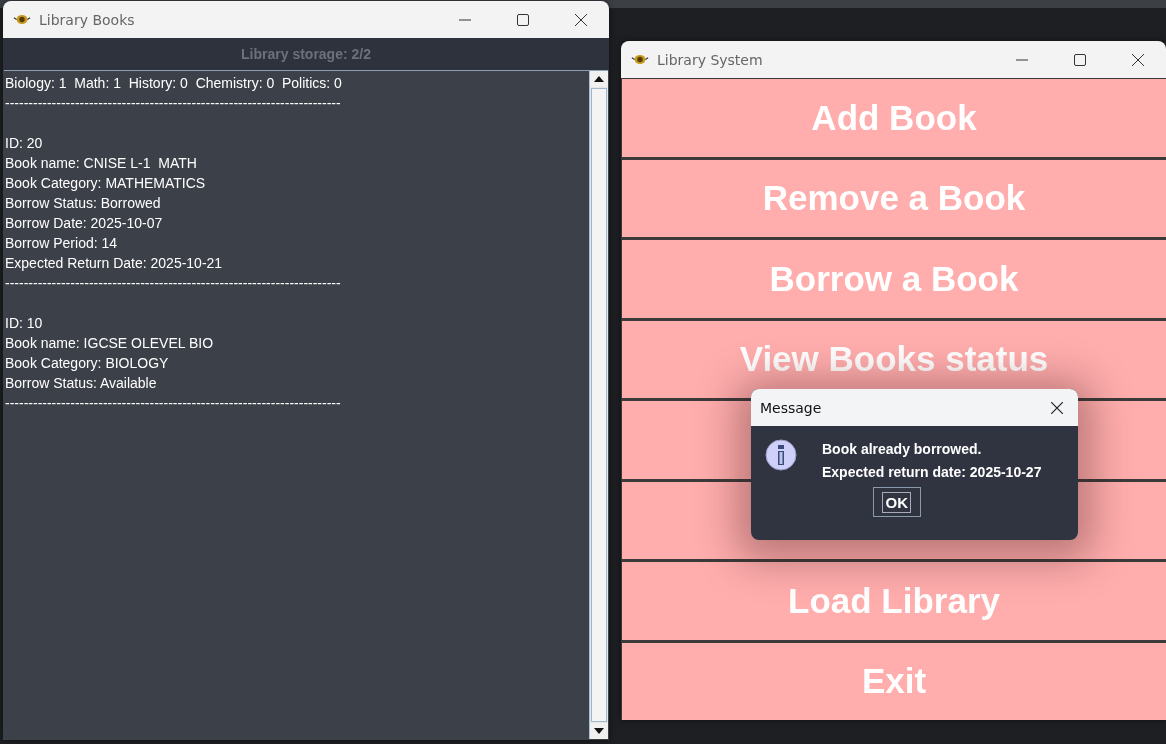 The width and height of the screenshot is (1166, 744). I want to click on text-line: ID: 20, so click(24, 143).